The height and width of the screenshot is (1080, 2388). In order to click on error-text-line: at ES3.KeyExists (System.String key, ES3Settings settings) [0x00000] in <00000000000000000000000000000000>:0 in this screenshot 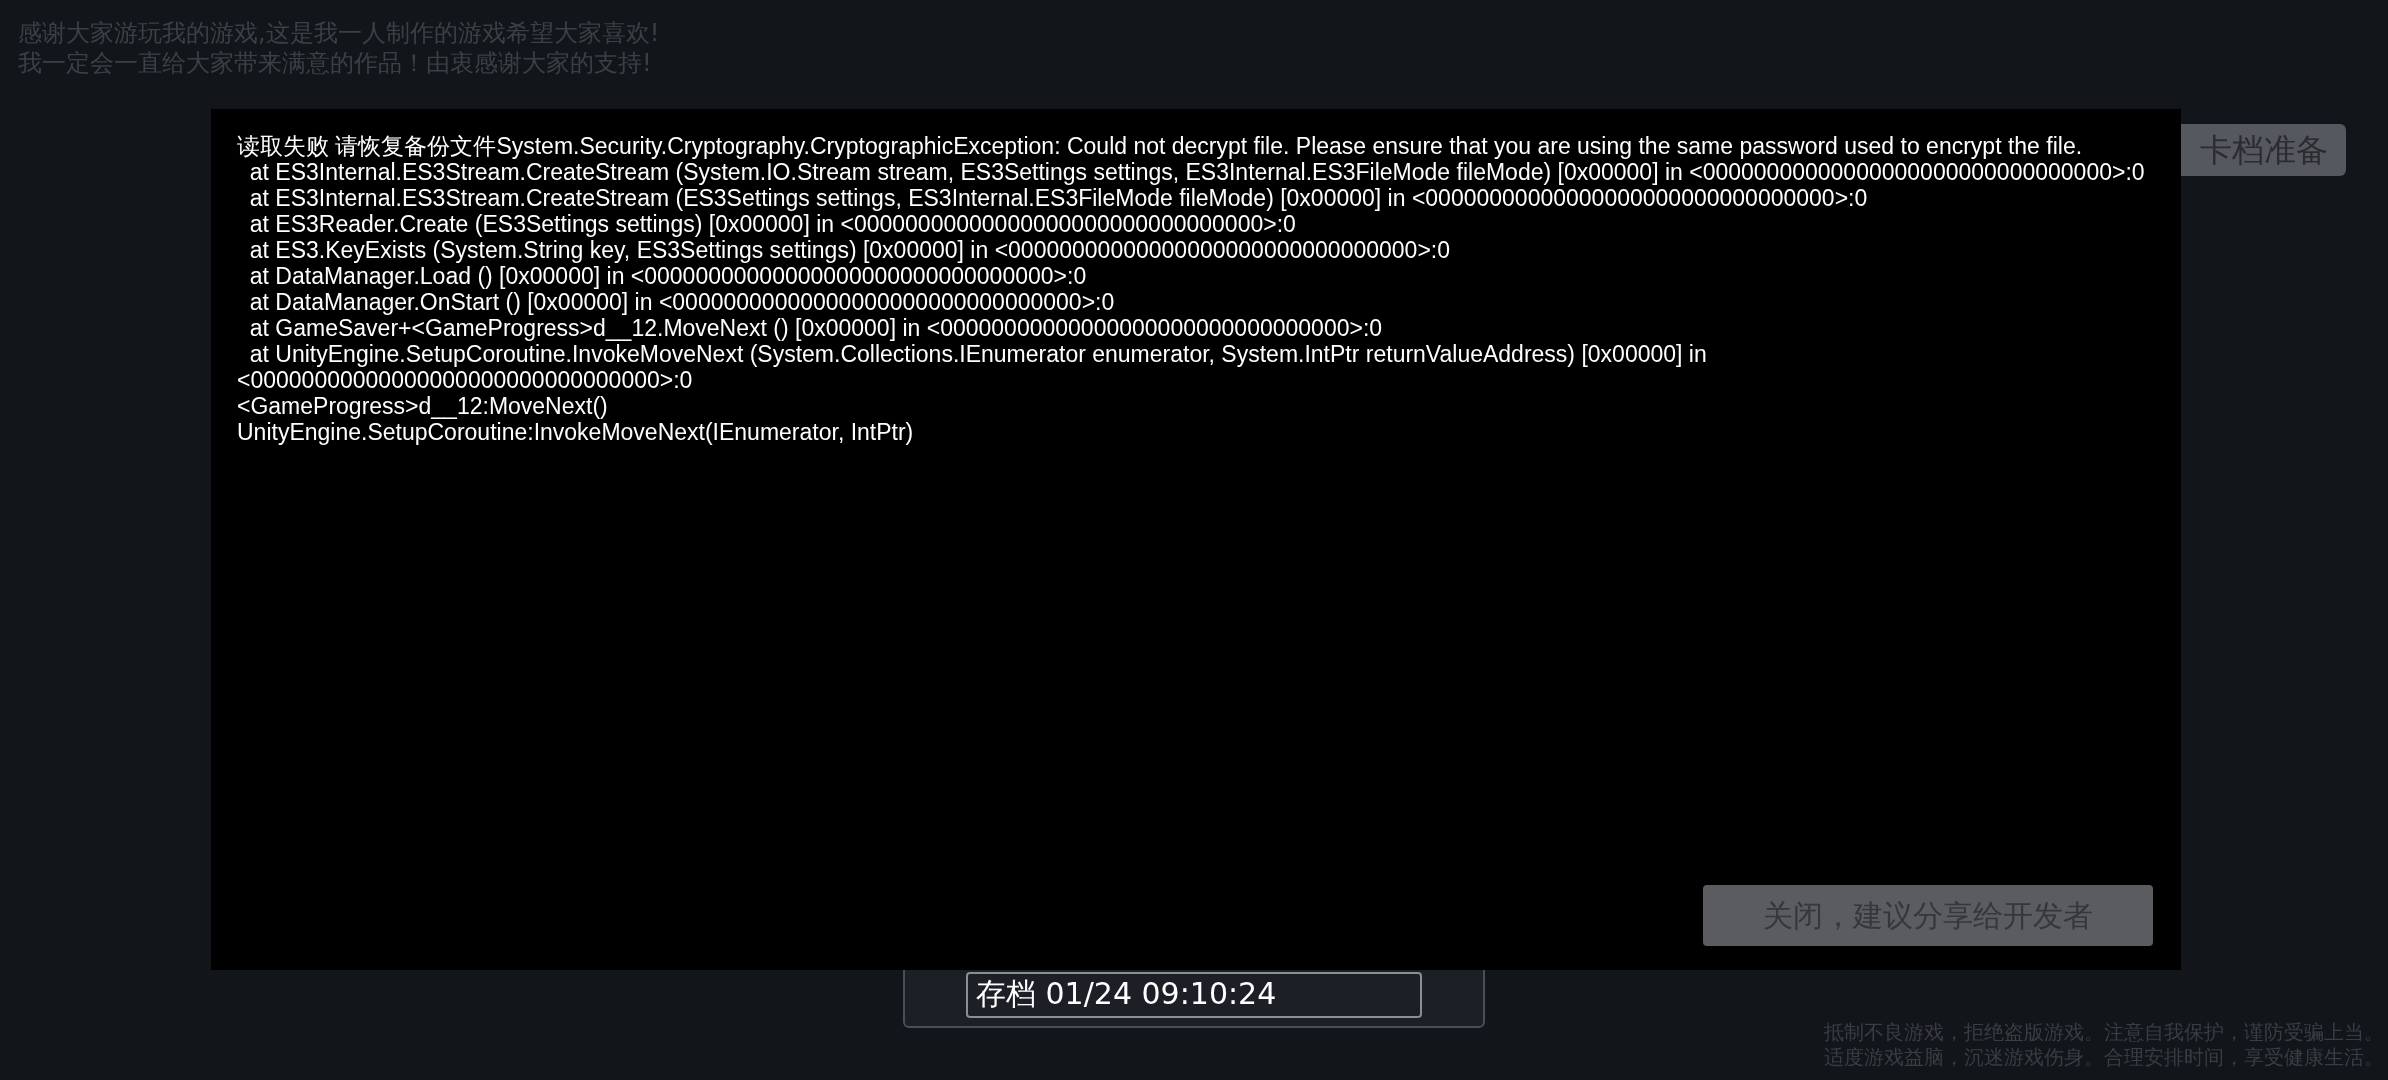, I will do `click(849, 250)`.